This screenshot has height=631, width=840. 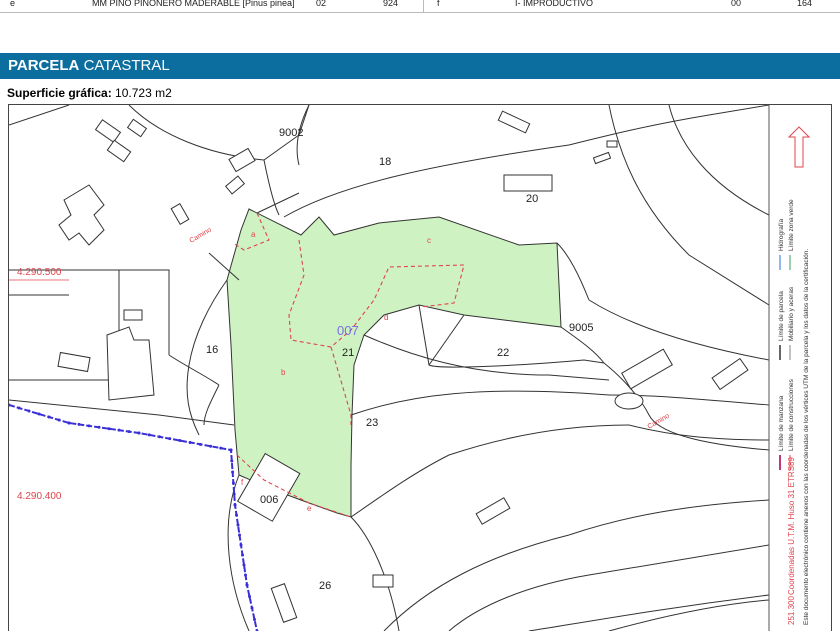 What do you see at coordinates (386, 317) in the screenshot?
I see `subparcel-d: d` at bounding box center [386, 317].